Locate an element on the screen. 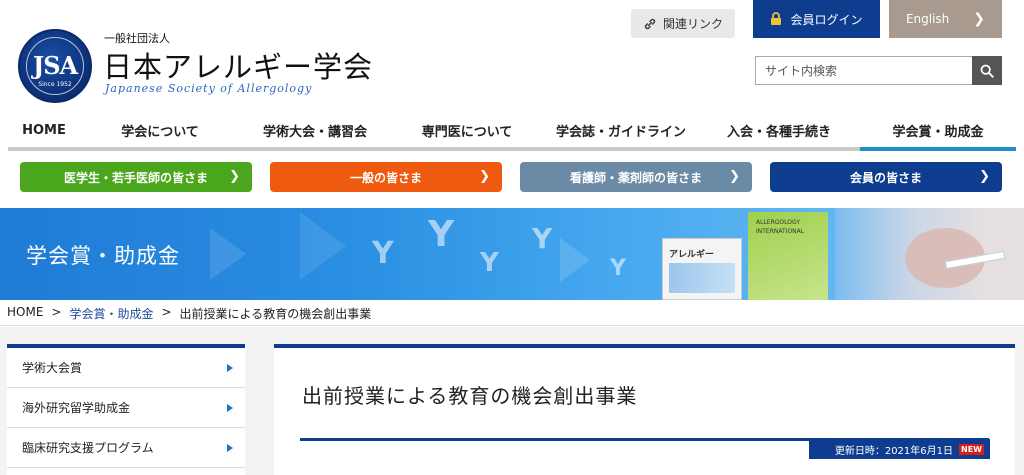  audience-students-label: 医学生・若手医師の皆さま is located at coordinates (135, 177).